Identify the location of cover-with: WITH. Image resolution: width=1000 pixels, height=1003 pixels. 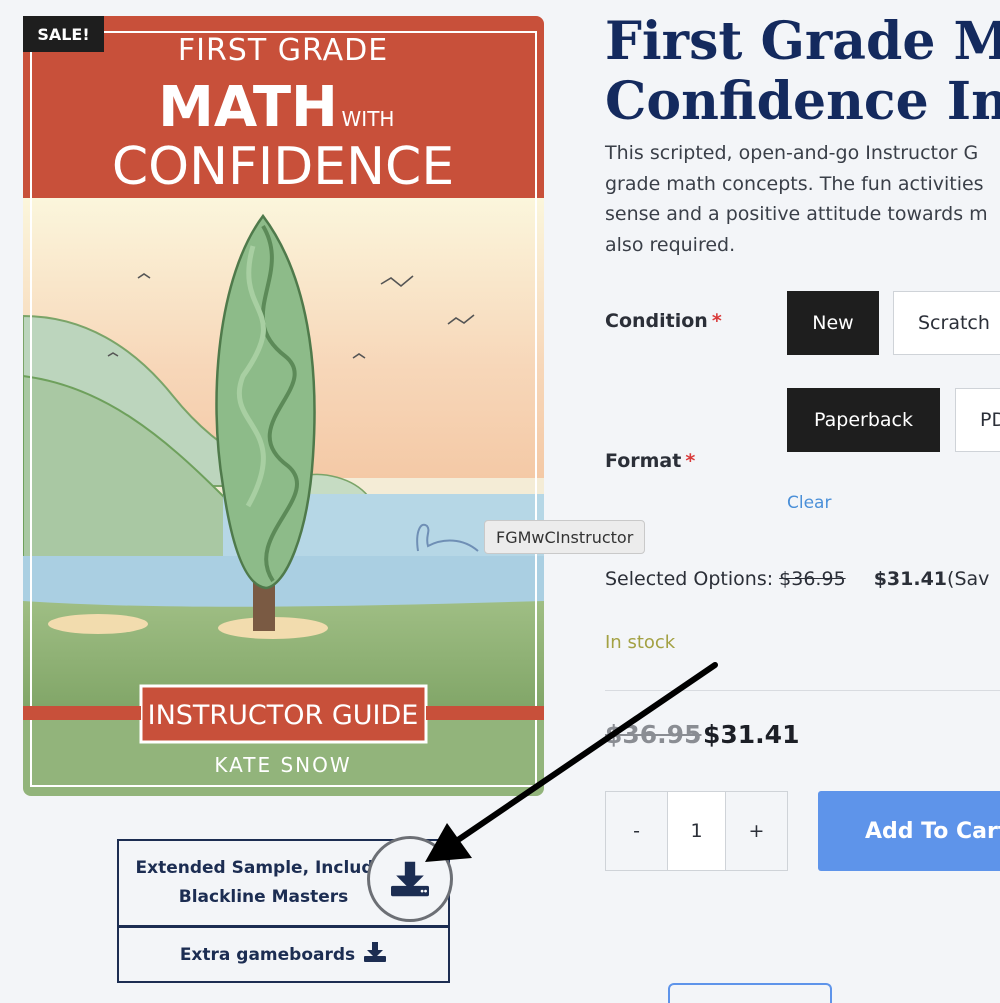
(368, 119).